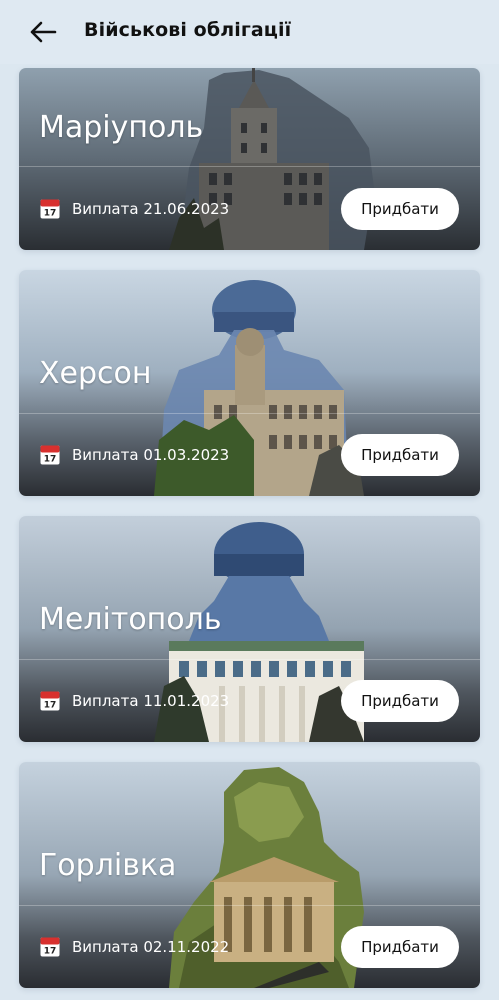 This screenshot has width=499, height=1000. What do you see at coordinates (151, 947) in the screenshot?
I see `card-payout-date: Виплата 02.11.2022` at bounding box center [151, 947].